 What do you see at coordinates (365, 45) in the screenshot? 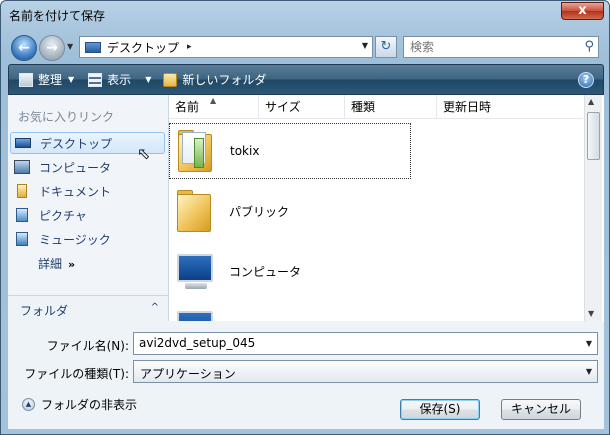
I see `address-history-dropdown: ▼` at bounding box center [365, 45].